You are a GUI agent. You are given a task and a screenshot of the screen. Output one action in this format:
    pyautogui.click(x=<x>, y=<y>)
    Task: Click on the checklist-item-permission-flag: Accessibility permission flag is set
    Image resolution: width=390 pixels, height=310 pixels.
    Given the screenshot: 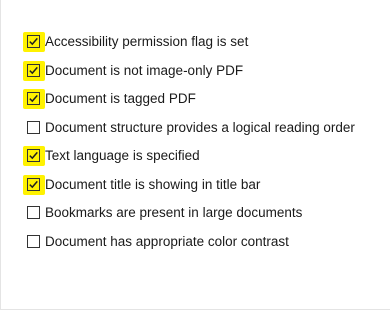 What is the action you would take?
    pyautogui.click(x=195, y=44)
    